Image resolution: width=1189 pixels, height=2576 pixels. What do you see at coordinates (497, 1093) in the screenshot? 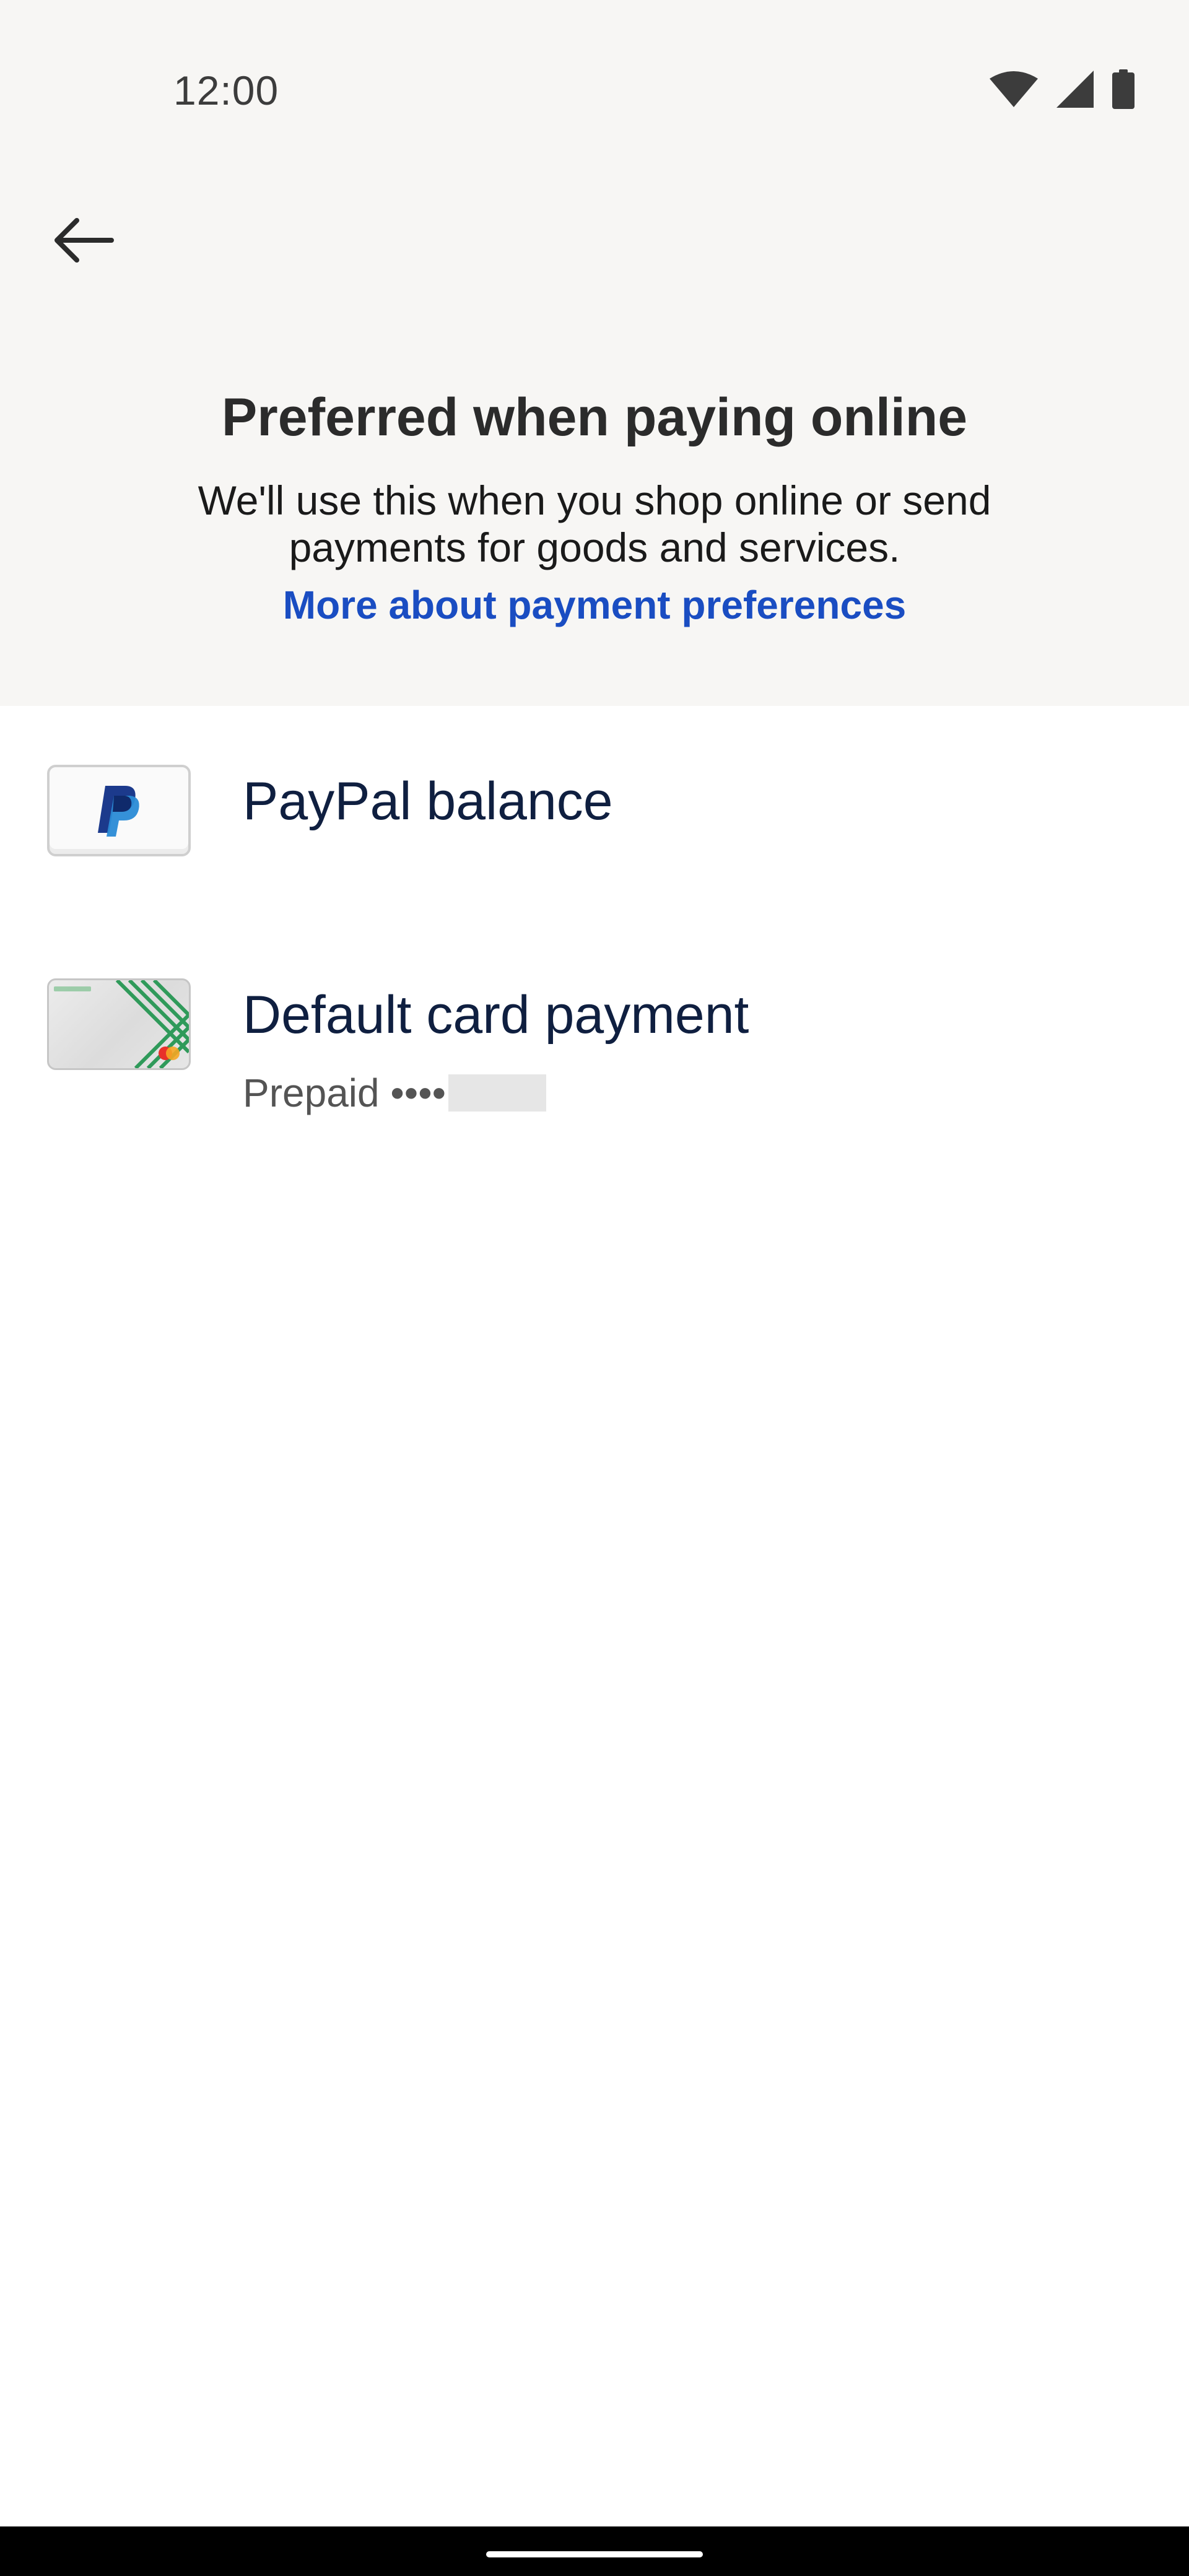
I see `redacted-digits` at bounding box center [497, 1093].